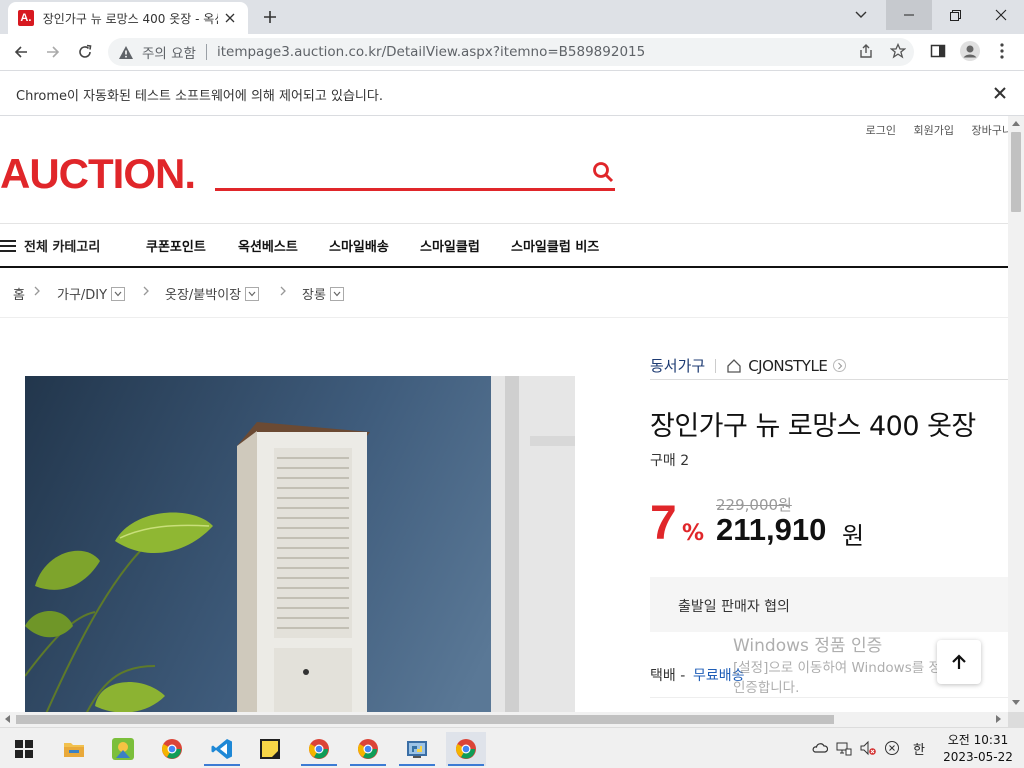  Describe the element at coordinates (53, 52) in the screenshot. I see `forward-button` at that location.